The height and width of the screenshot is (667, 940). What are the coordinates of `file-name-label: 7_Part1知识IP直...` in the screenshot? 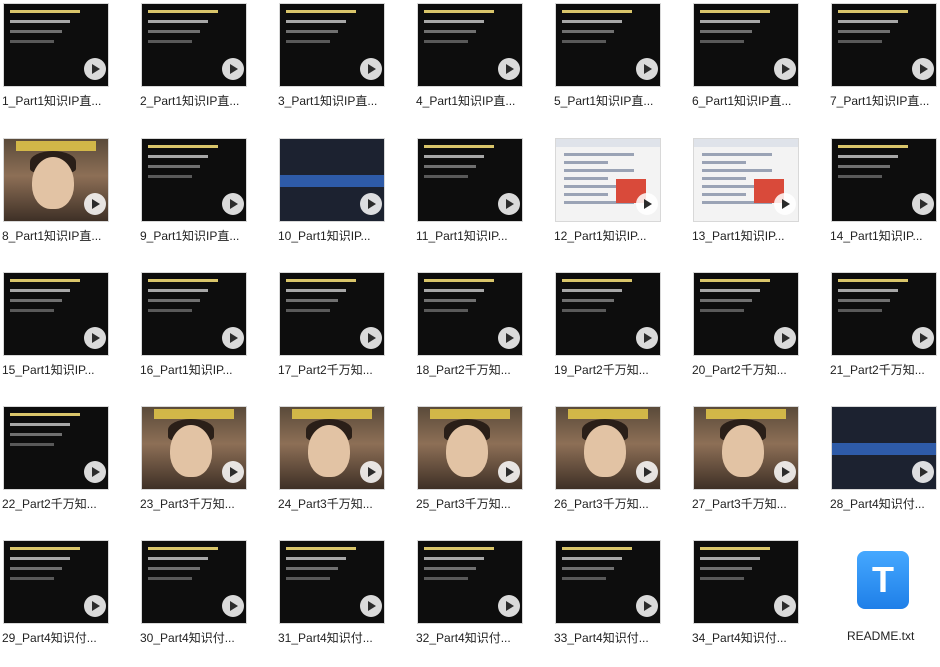 It's located at (880, 101).